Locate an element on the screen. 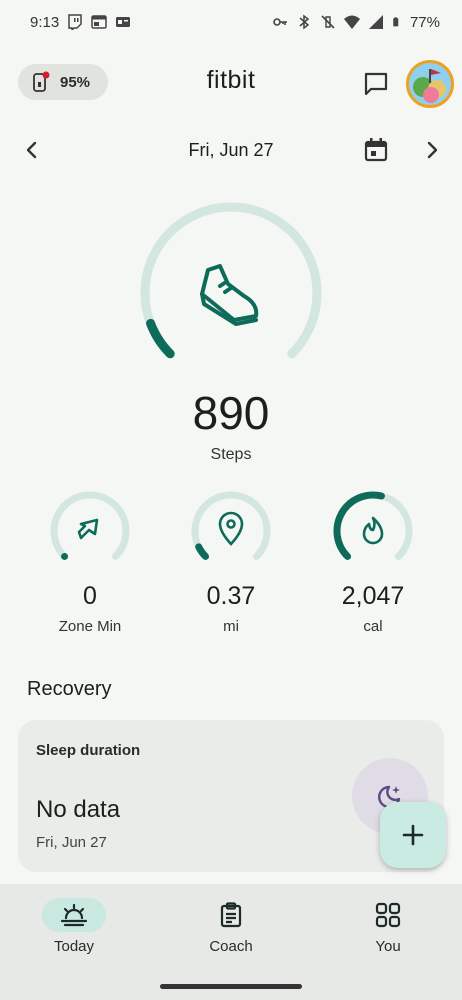  battery-icon is located at coordinates (396, 22).